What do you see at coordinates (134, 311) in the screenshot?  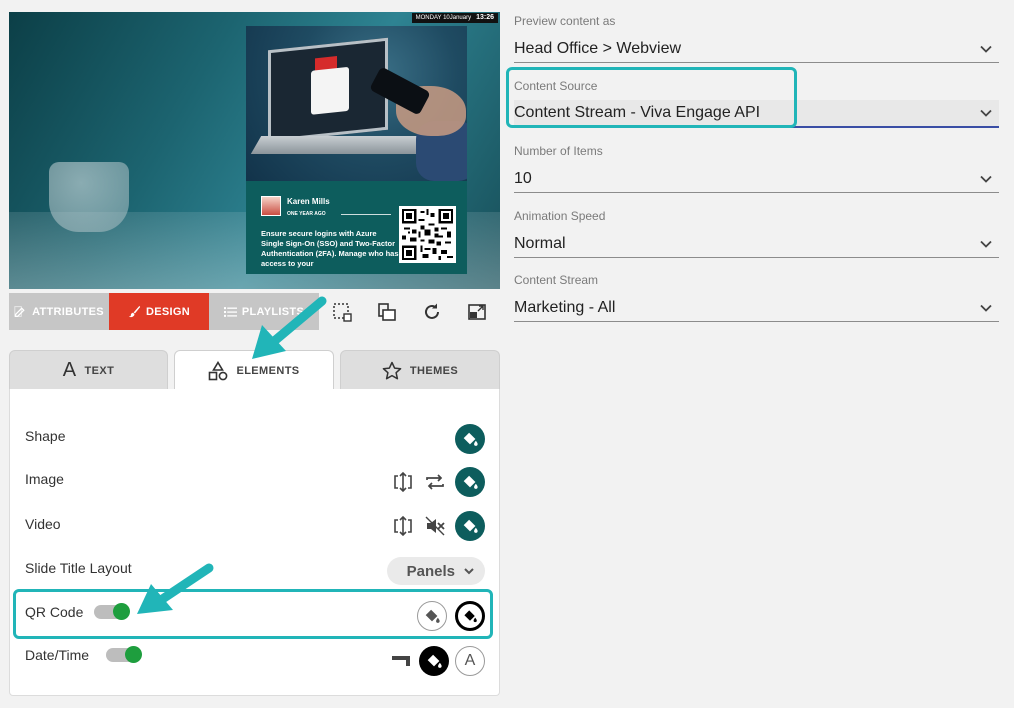 I see `brush-icon` at bounding box center [134, 311].